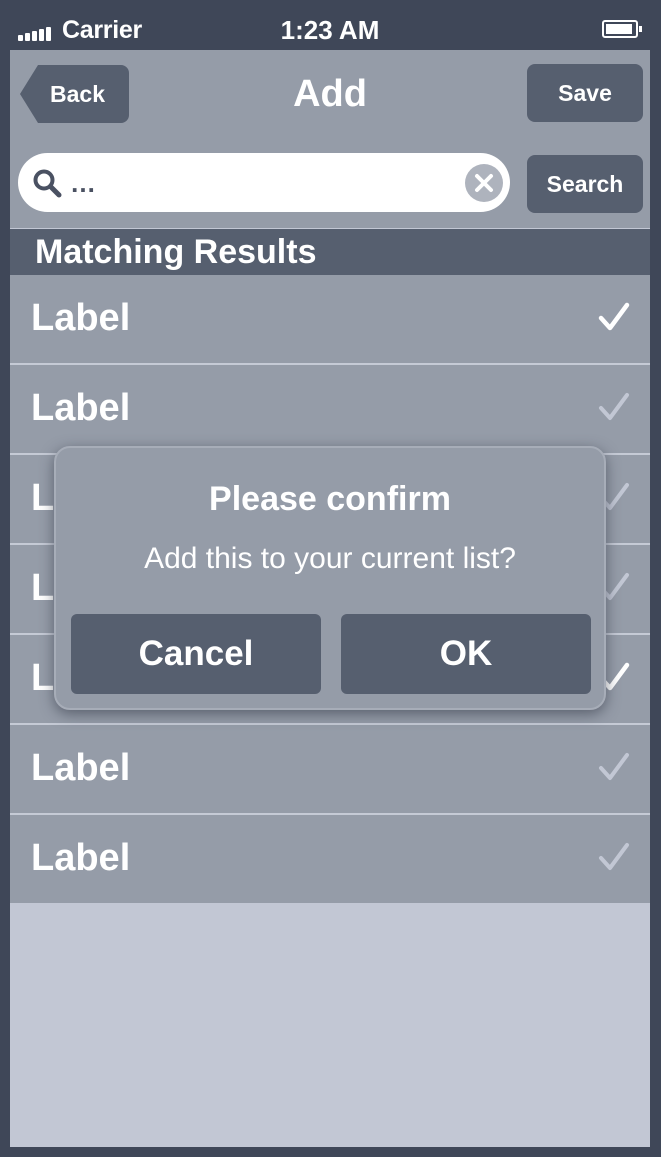 This screenshot has height=1157, width=661. Describe the element at coordinates (585, 93) in the screenshot. I see `save-button: Save` at that location.